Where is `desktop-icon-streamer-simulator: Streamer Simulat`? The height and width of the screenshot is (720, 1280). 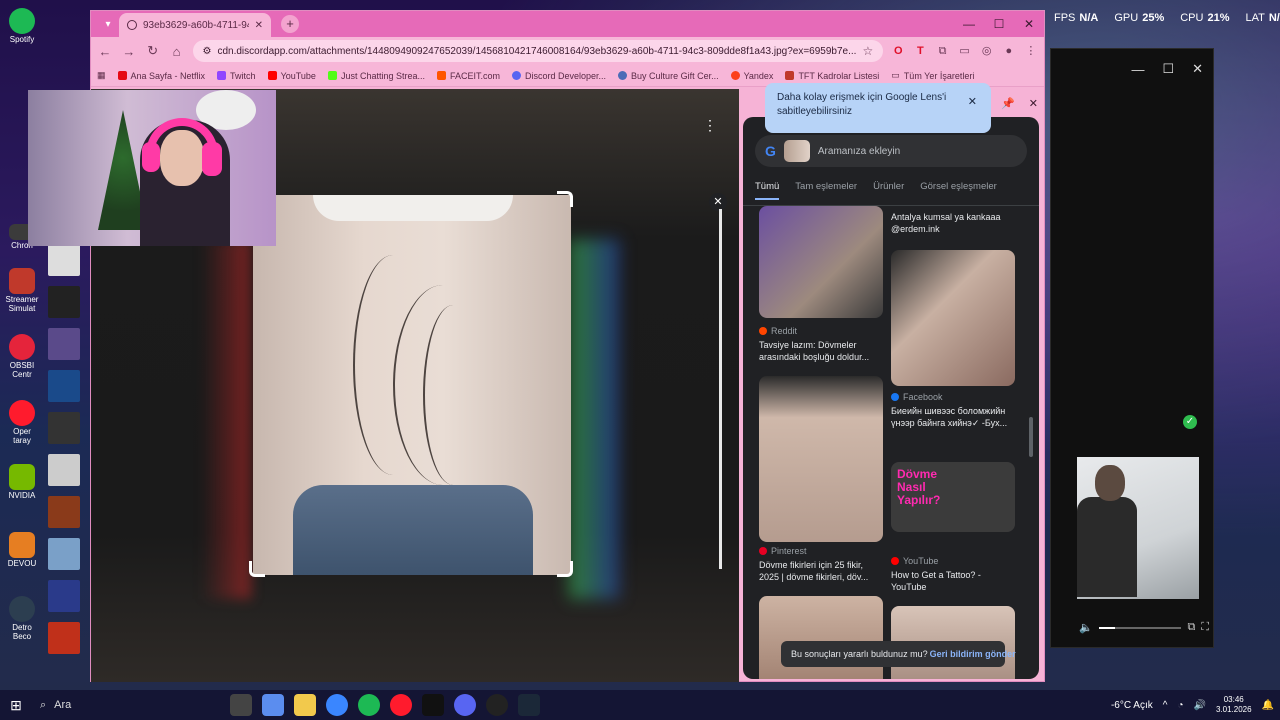 desktop-icon-streamer-simulator: Streamer Simulat is located at coordinates (22, 291).